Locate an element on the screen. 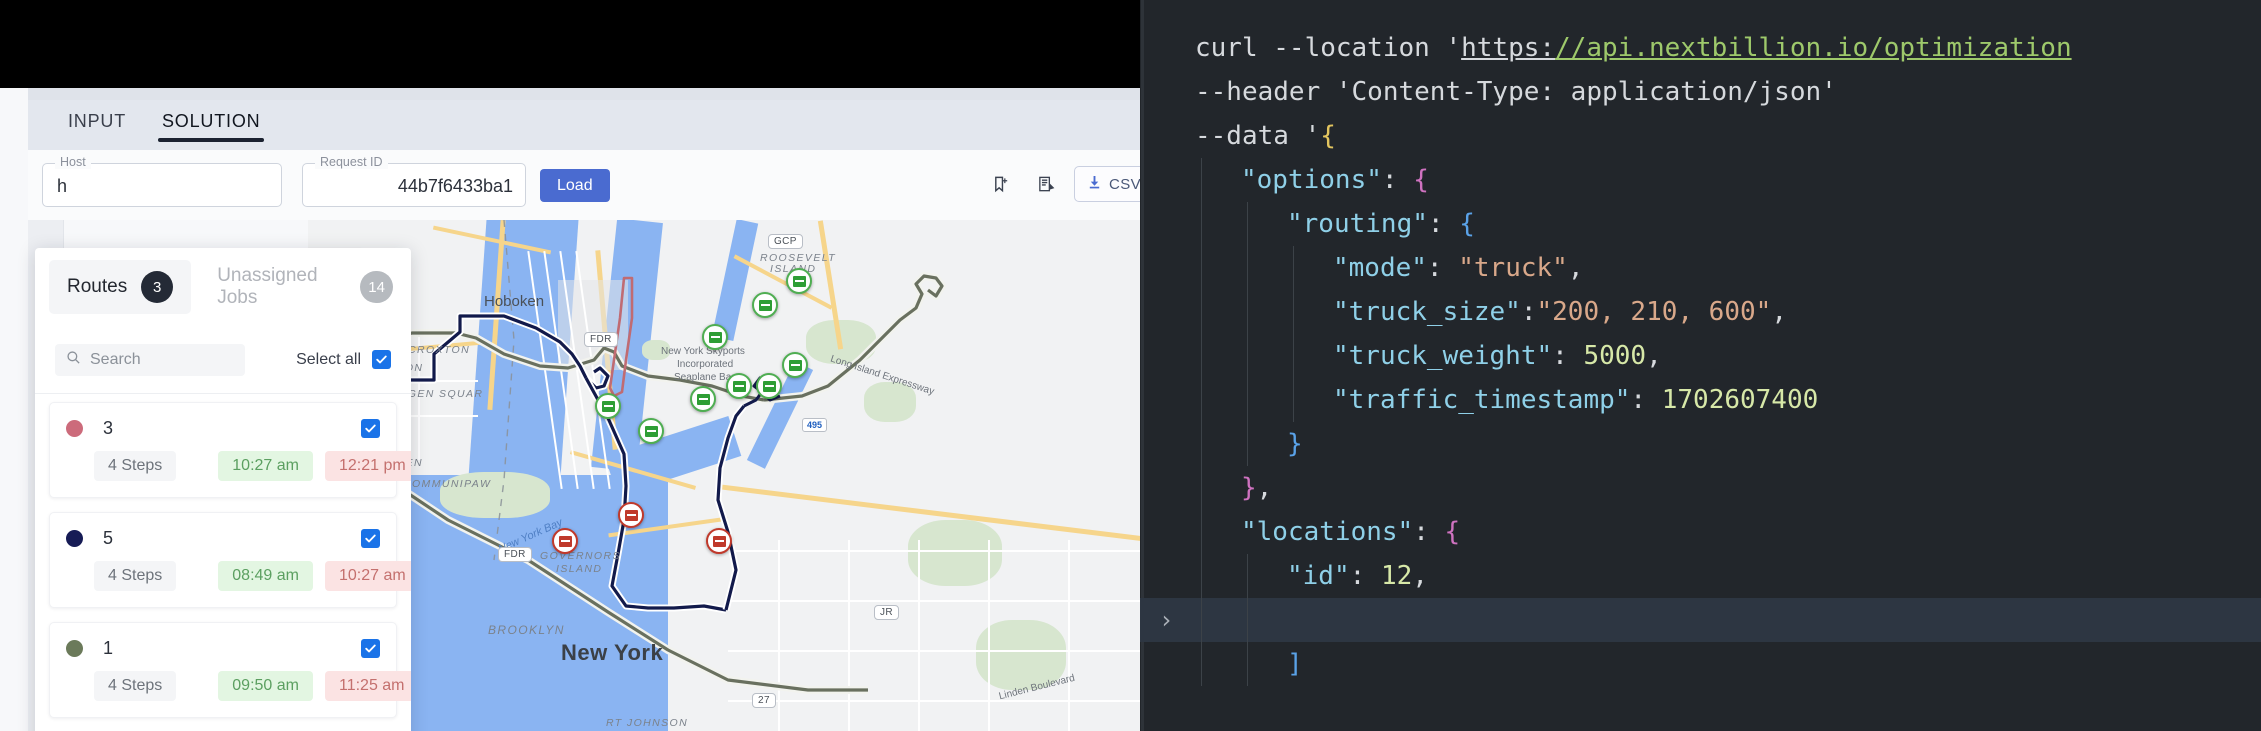 Image resolution: width=2261 pixels, height=731 pixels. code-line-text: --data '{ is located at coordinates (1265, 136).